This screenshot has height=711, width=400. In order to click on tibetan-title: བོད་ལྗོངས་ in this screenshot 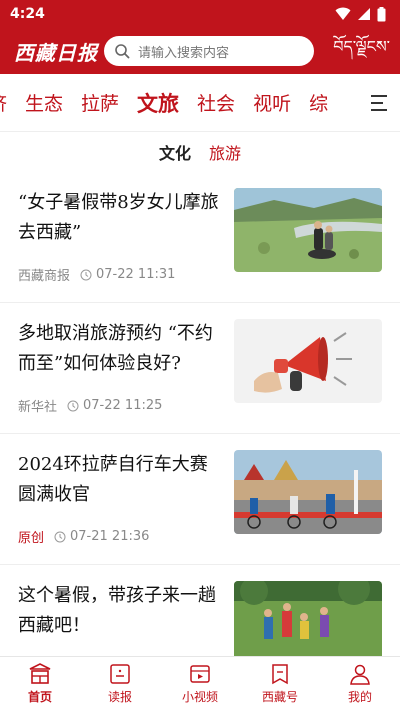, I will do `click(357, 51)`.